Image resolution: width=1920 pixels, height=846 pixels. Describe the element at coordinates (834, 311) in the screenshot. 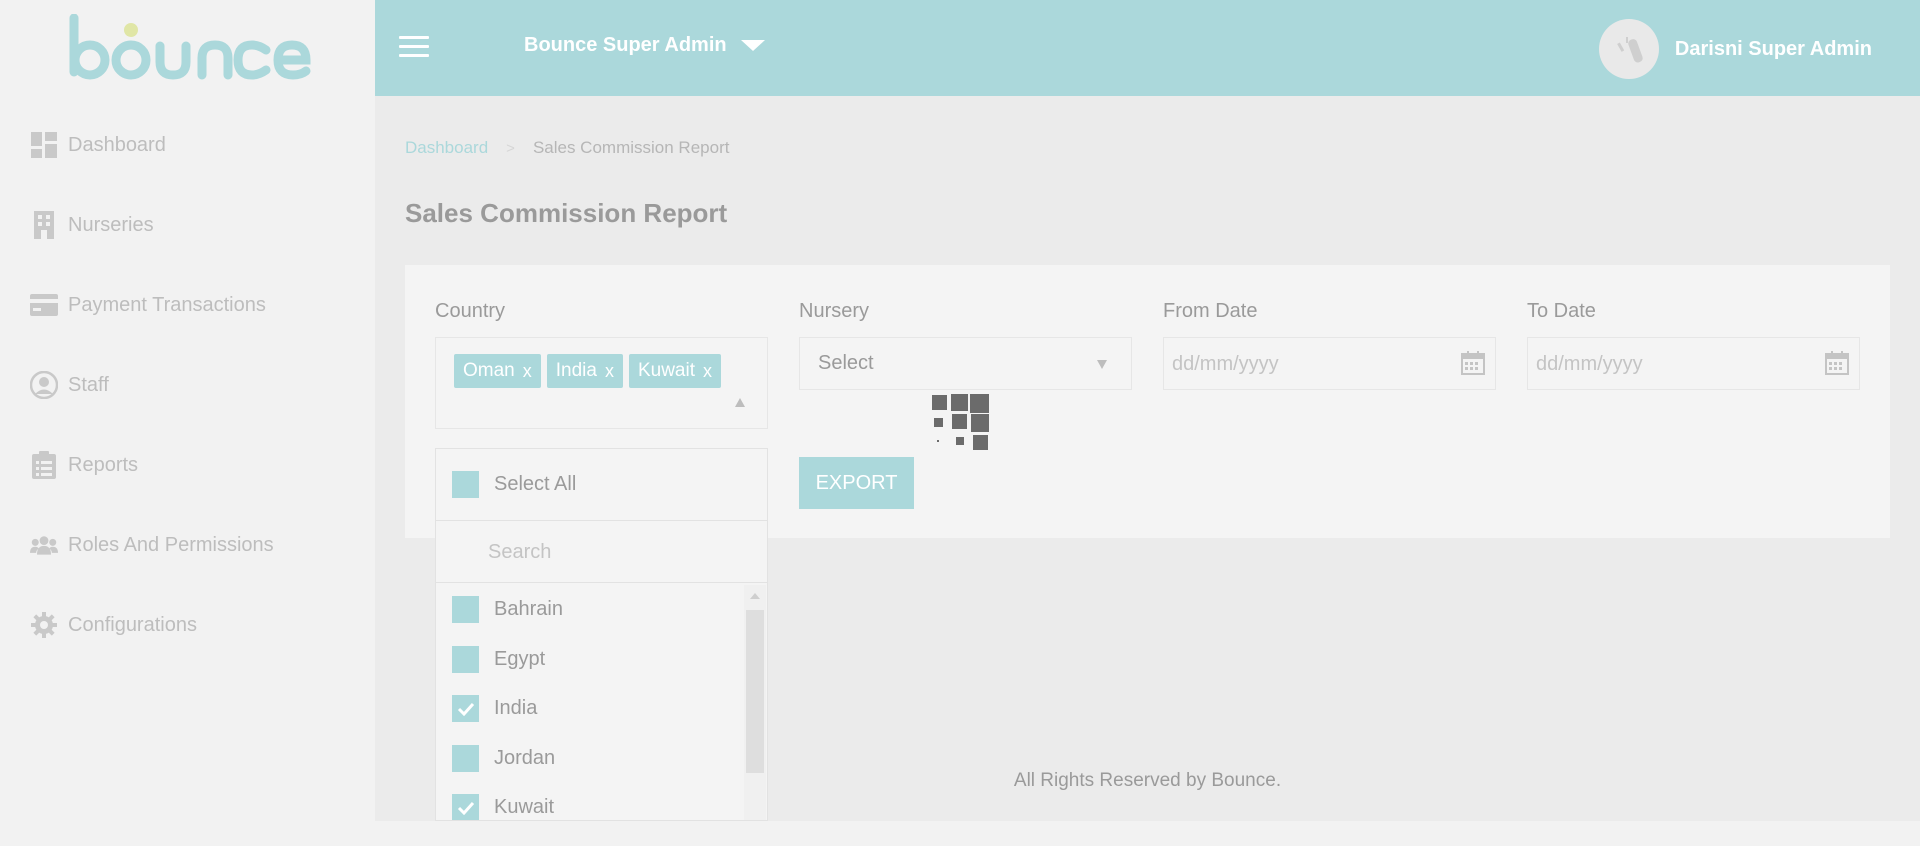

I see `nursery-label: Nursery` at that location.